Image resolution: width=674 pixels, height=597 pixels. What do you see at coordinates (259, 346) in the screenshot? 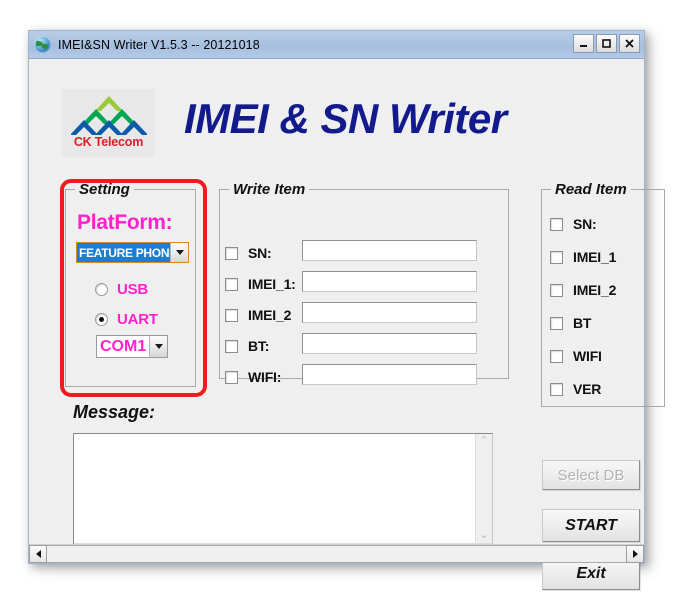
I see `write-label-bt: BT:` at bounding box center [259, 346].